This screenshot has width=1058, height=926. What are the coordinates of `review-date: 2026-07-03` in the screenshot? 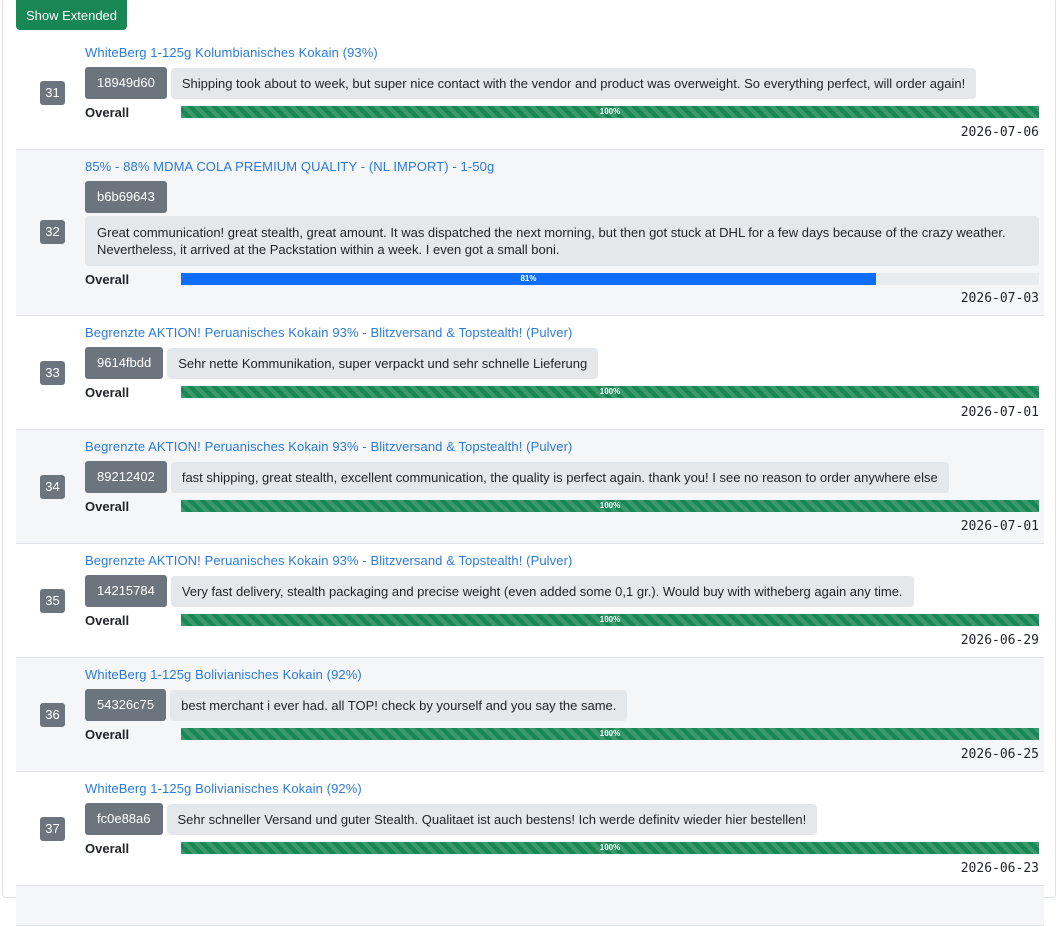 It's located at (999, 298).